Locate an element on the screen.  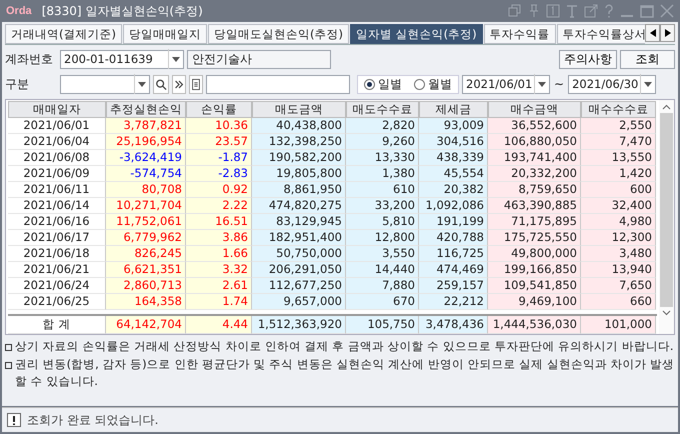
tab: 투자수익률상서 is located at coordinates (600, 34).